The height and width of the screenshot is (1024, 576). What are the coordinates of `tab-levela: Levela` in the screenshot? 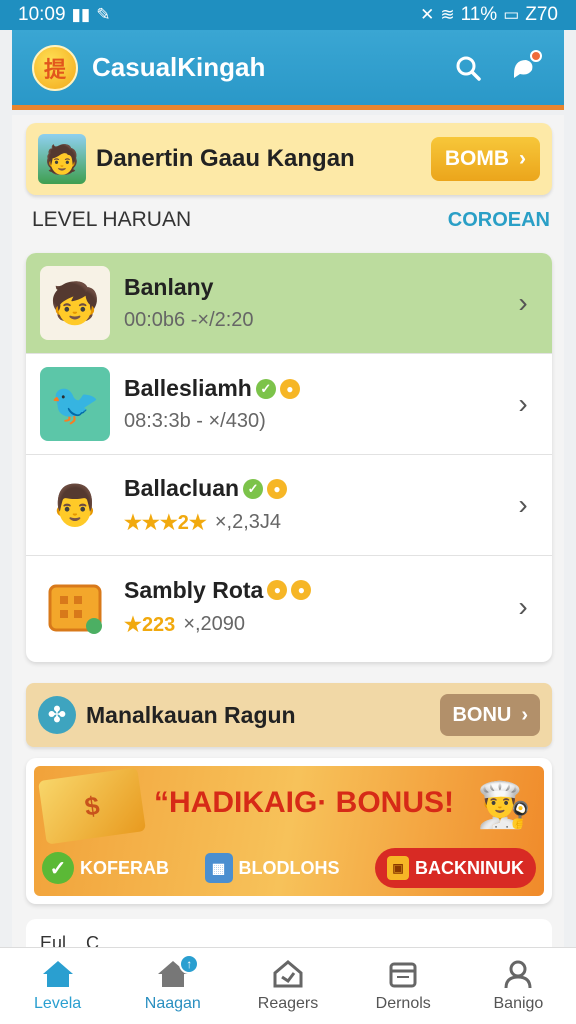 It's located at (57, 986).